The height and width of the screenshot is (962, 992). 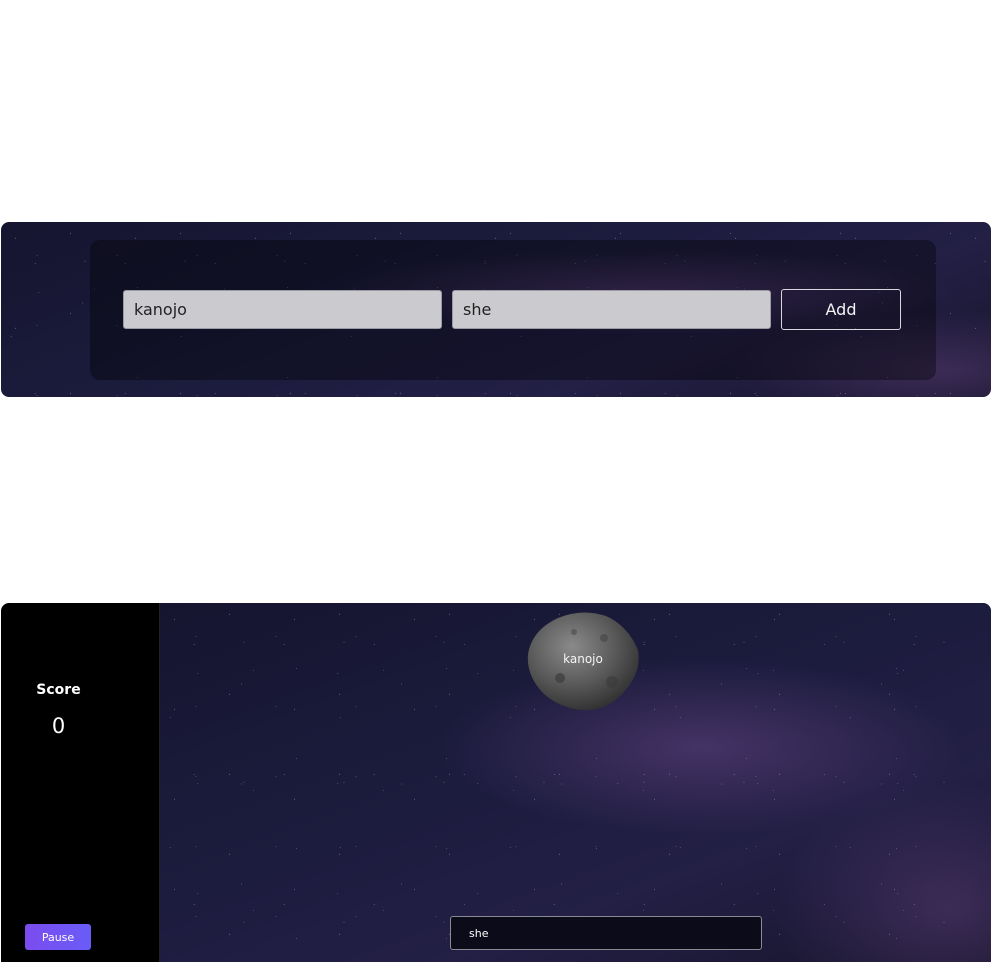 I want to click on asteroid-word: kanojo, so click(x=583, y=659).